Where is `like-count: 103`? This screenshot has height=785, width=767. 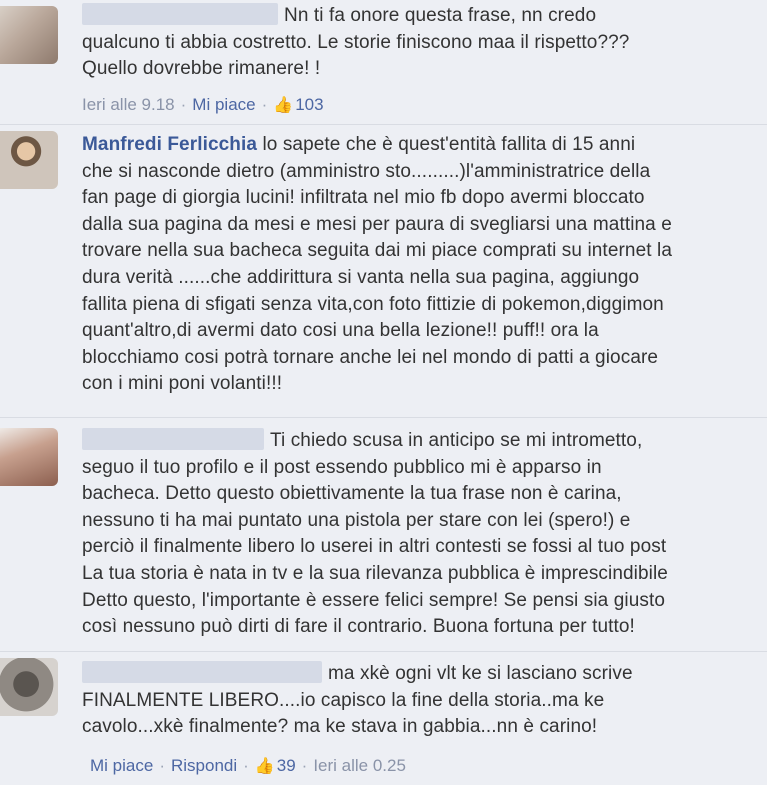
like-count: 103 is located at coordinates (309, 104).